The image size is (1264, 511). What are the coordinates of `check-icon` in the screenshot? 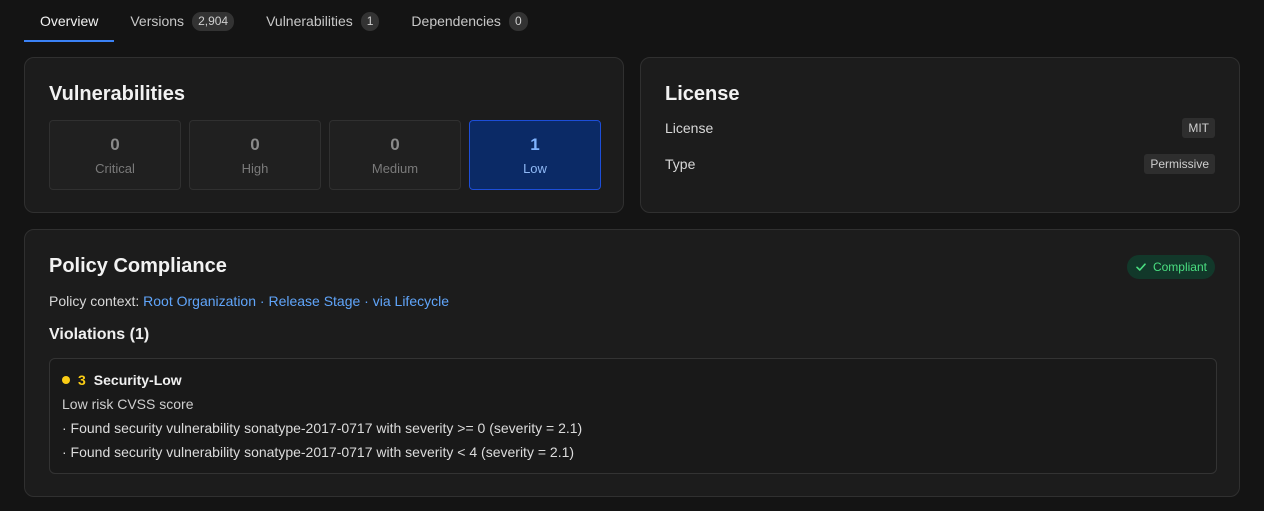 It's located at (1141, 267).